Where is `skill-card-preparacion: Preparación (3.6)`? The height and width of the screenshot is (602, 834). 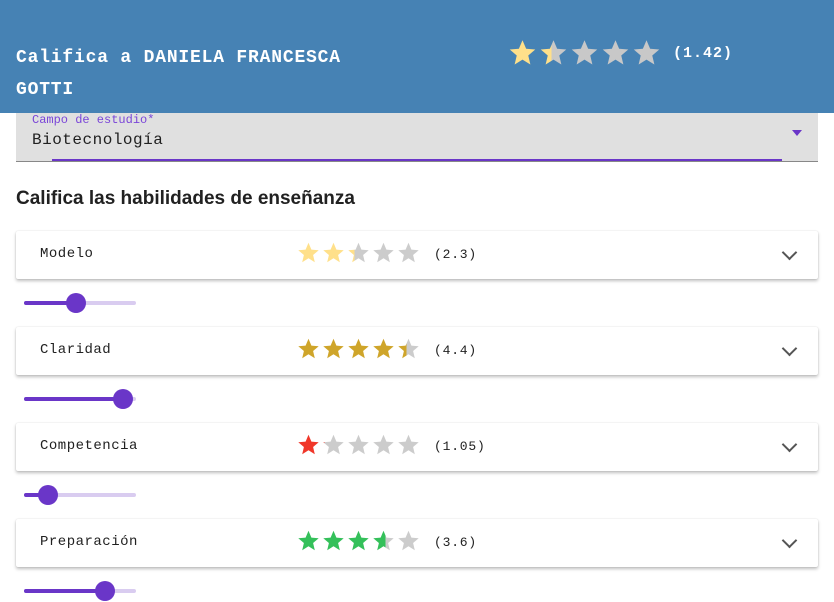
skill-card-preparacion: Preparación (3.6) is located at coordinates (417, 543).